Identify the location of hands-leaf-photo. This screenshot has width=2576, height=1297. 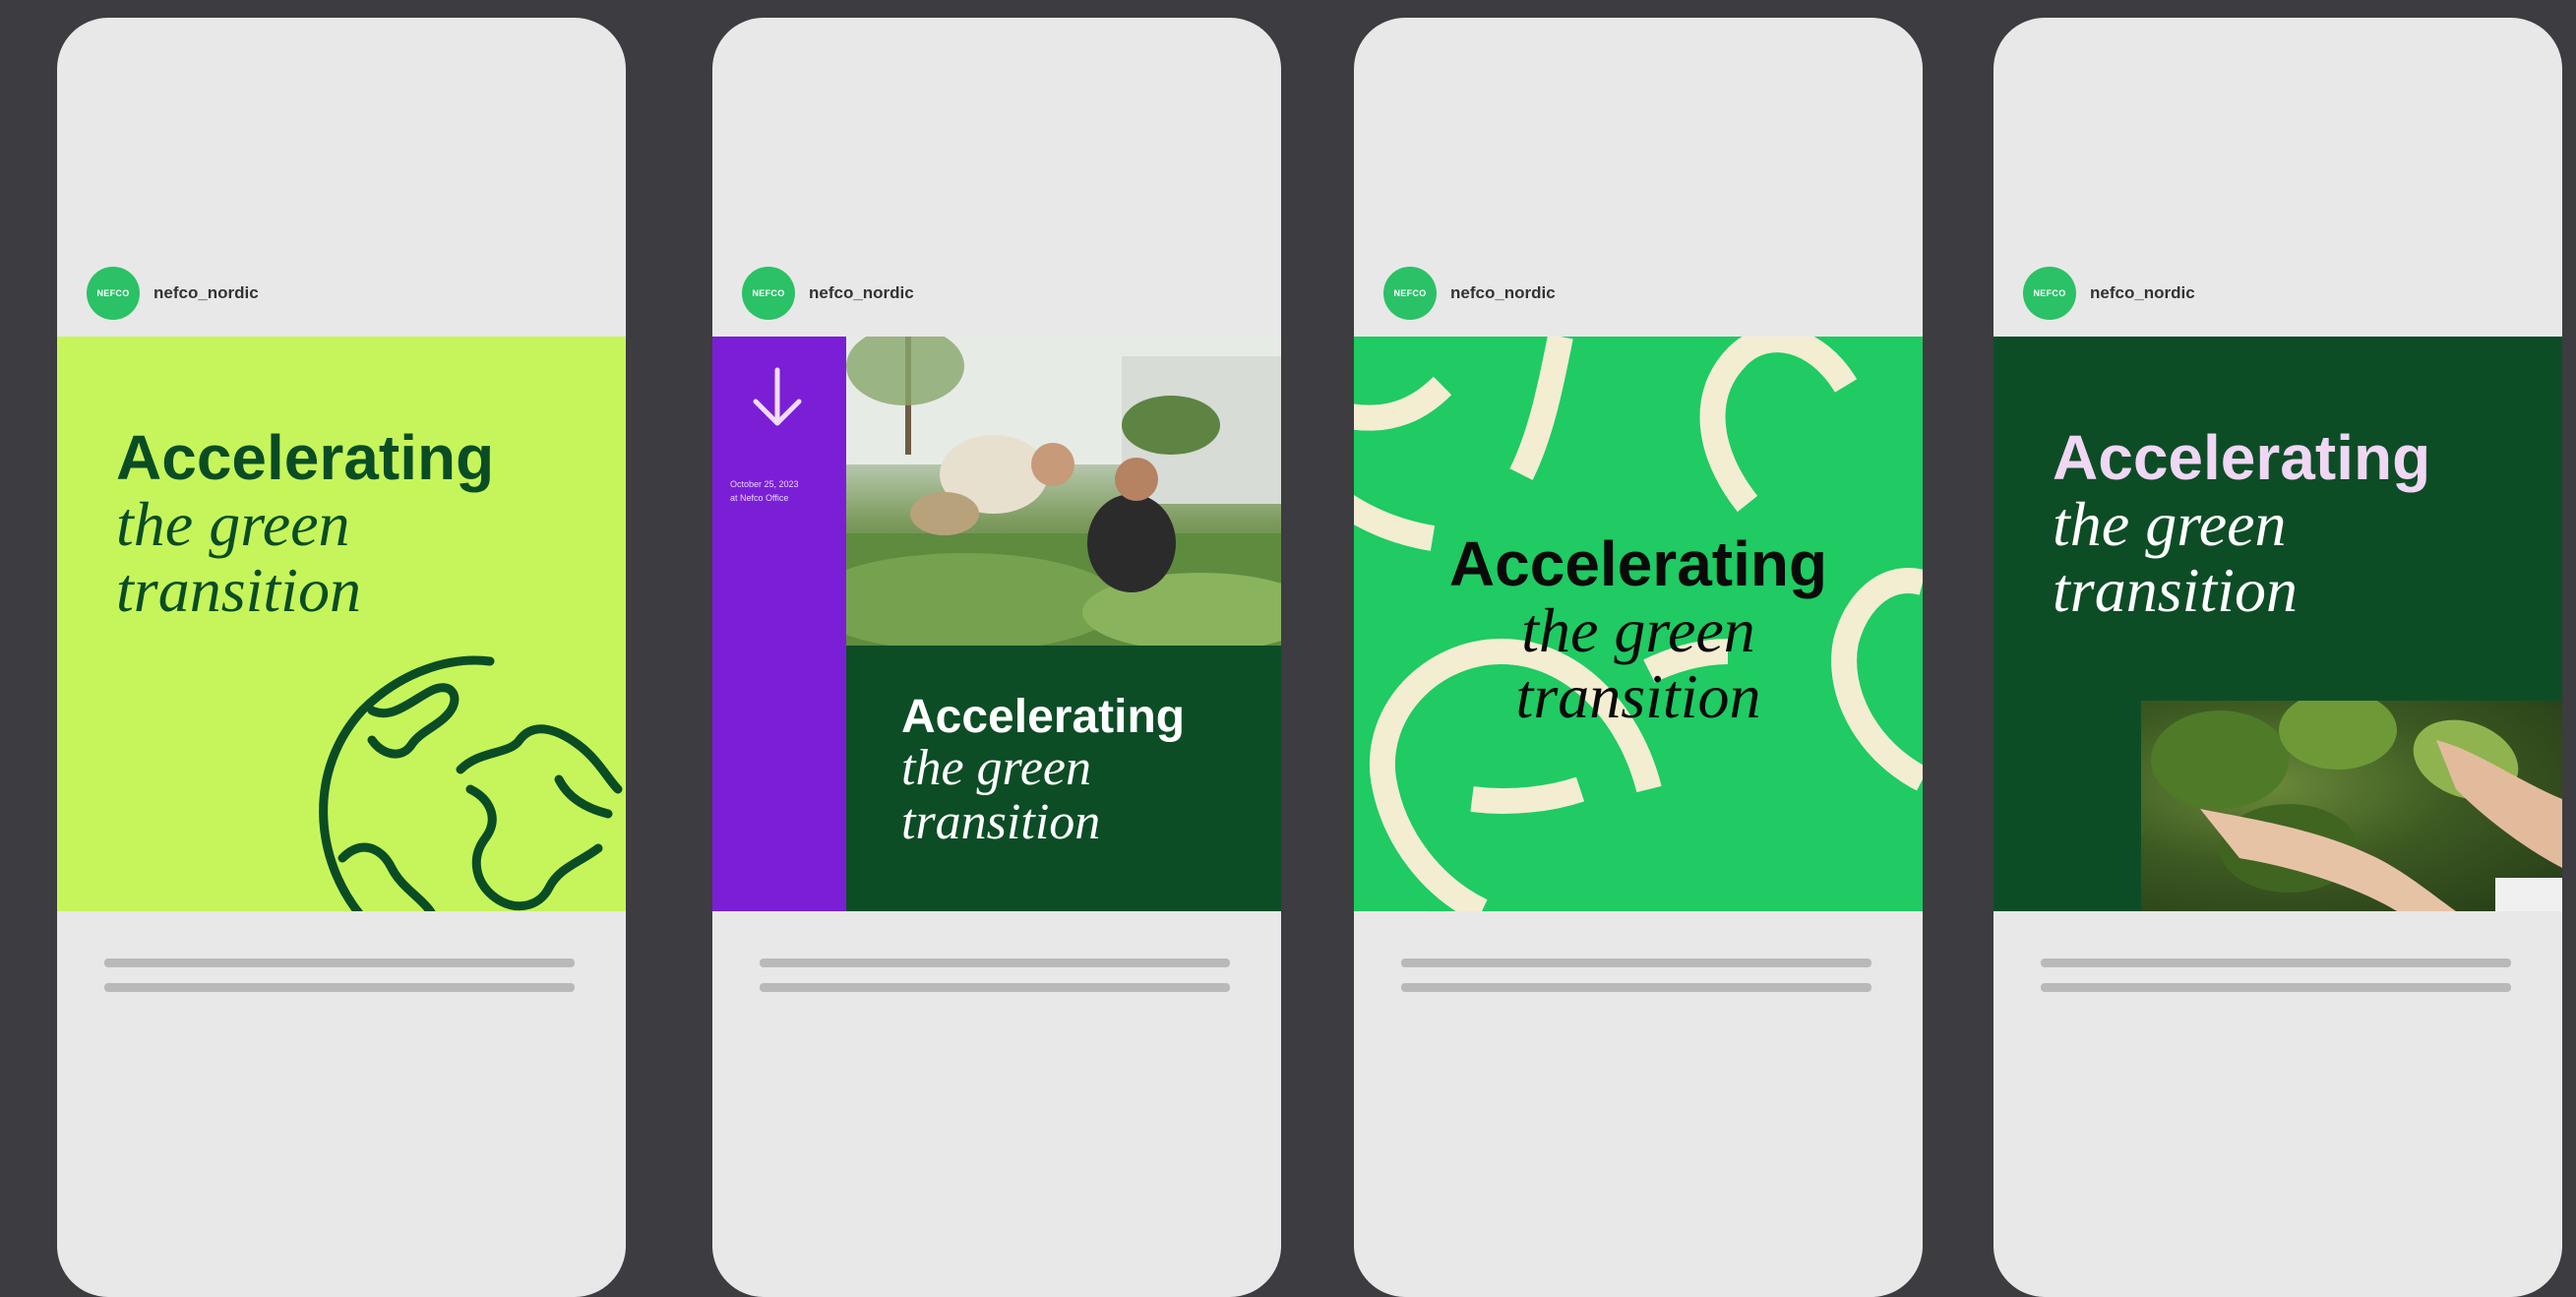
(2351, 806).